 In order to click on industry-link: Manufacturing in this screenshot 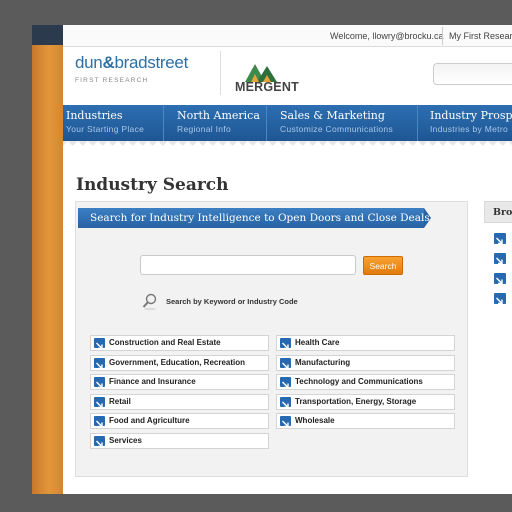, I will do `click(365, 362)`.